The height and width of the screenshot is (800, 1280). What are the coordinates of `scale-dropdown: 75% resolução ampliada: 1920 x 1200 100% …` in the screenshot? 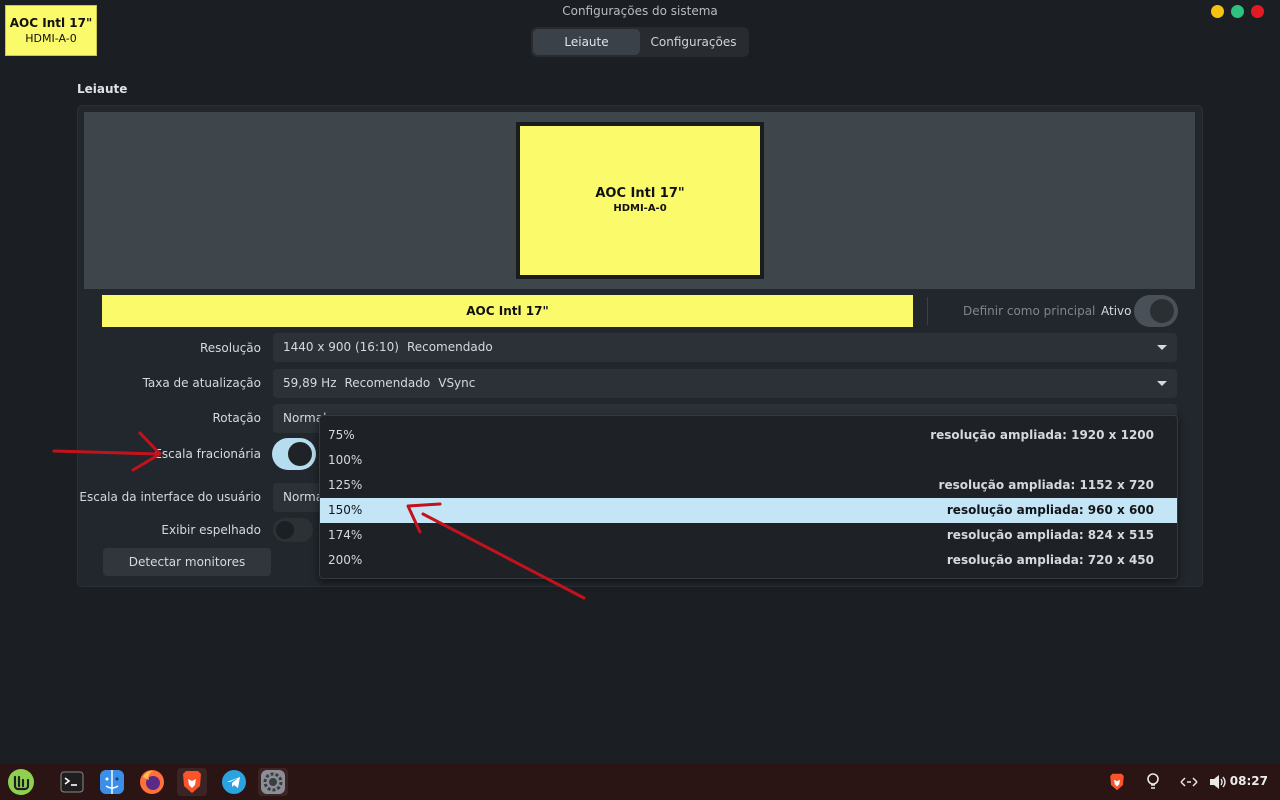 It's located at (748, 497).